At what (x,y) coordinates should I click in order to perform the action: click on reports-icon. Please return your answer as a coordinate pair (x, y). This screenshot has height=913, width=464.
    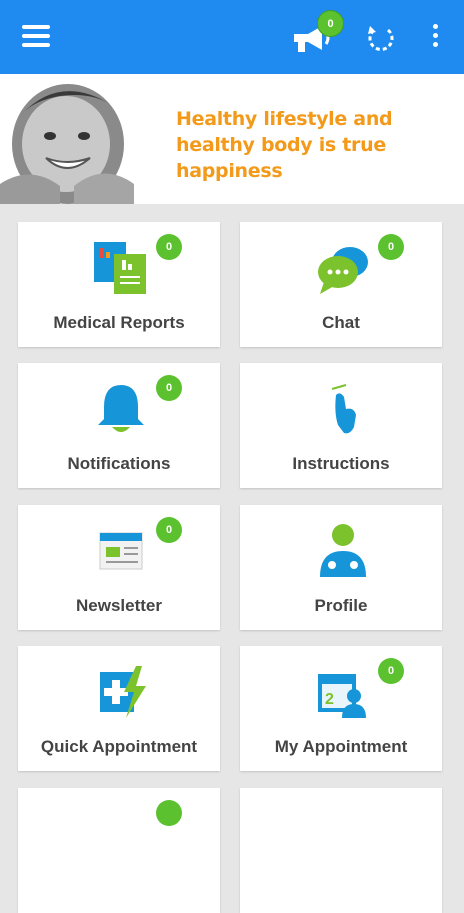
    Looking at the image, I should click on (120, 268).